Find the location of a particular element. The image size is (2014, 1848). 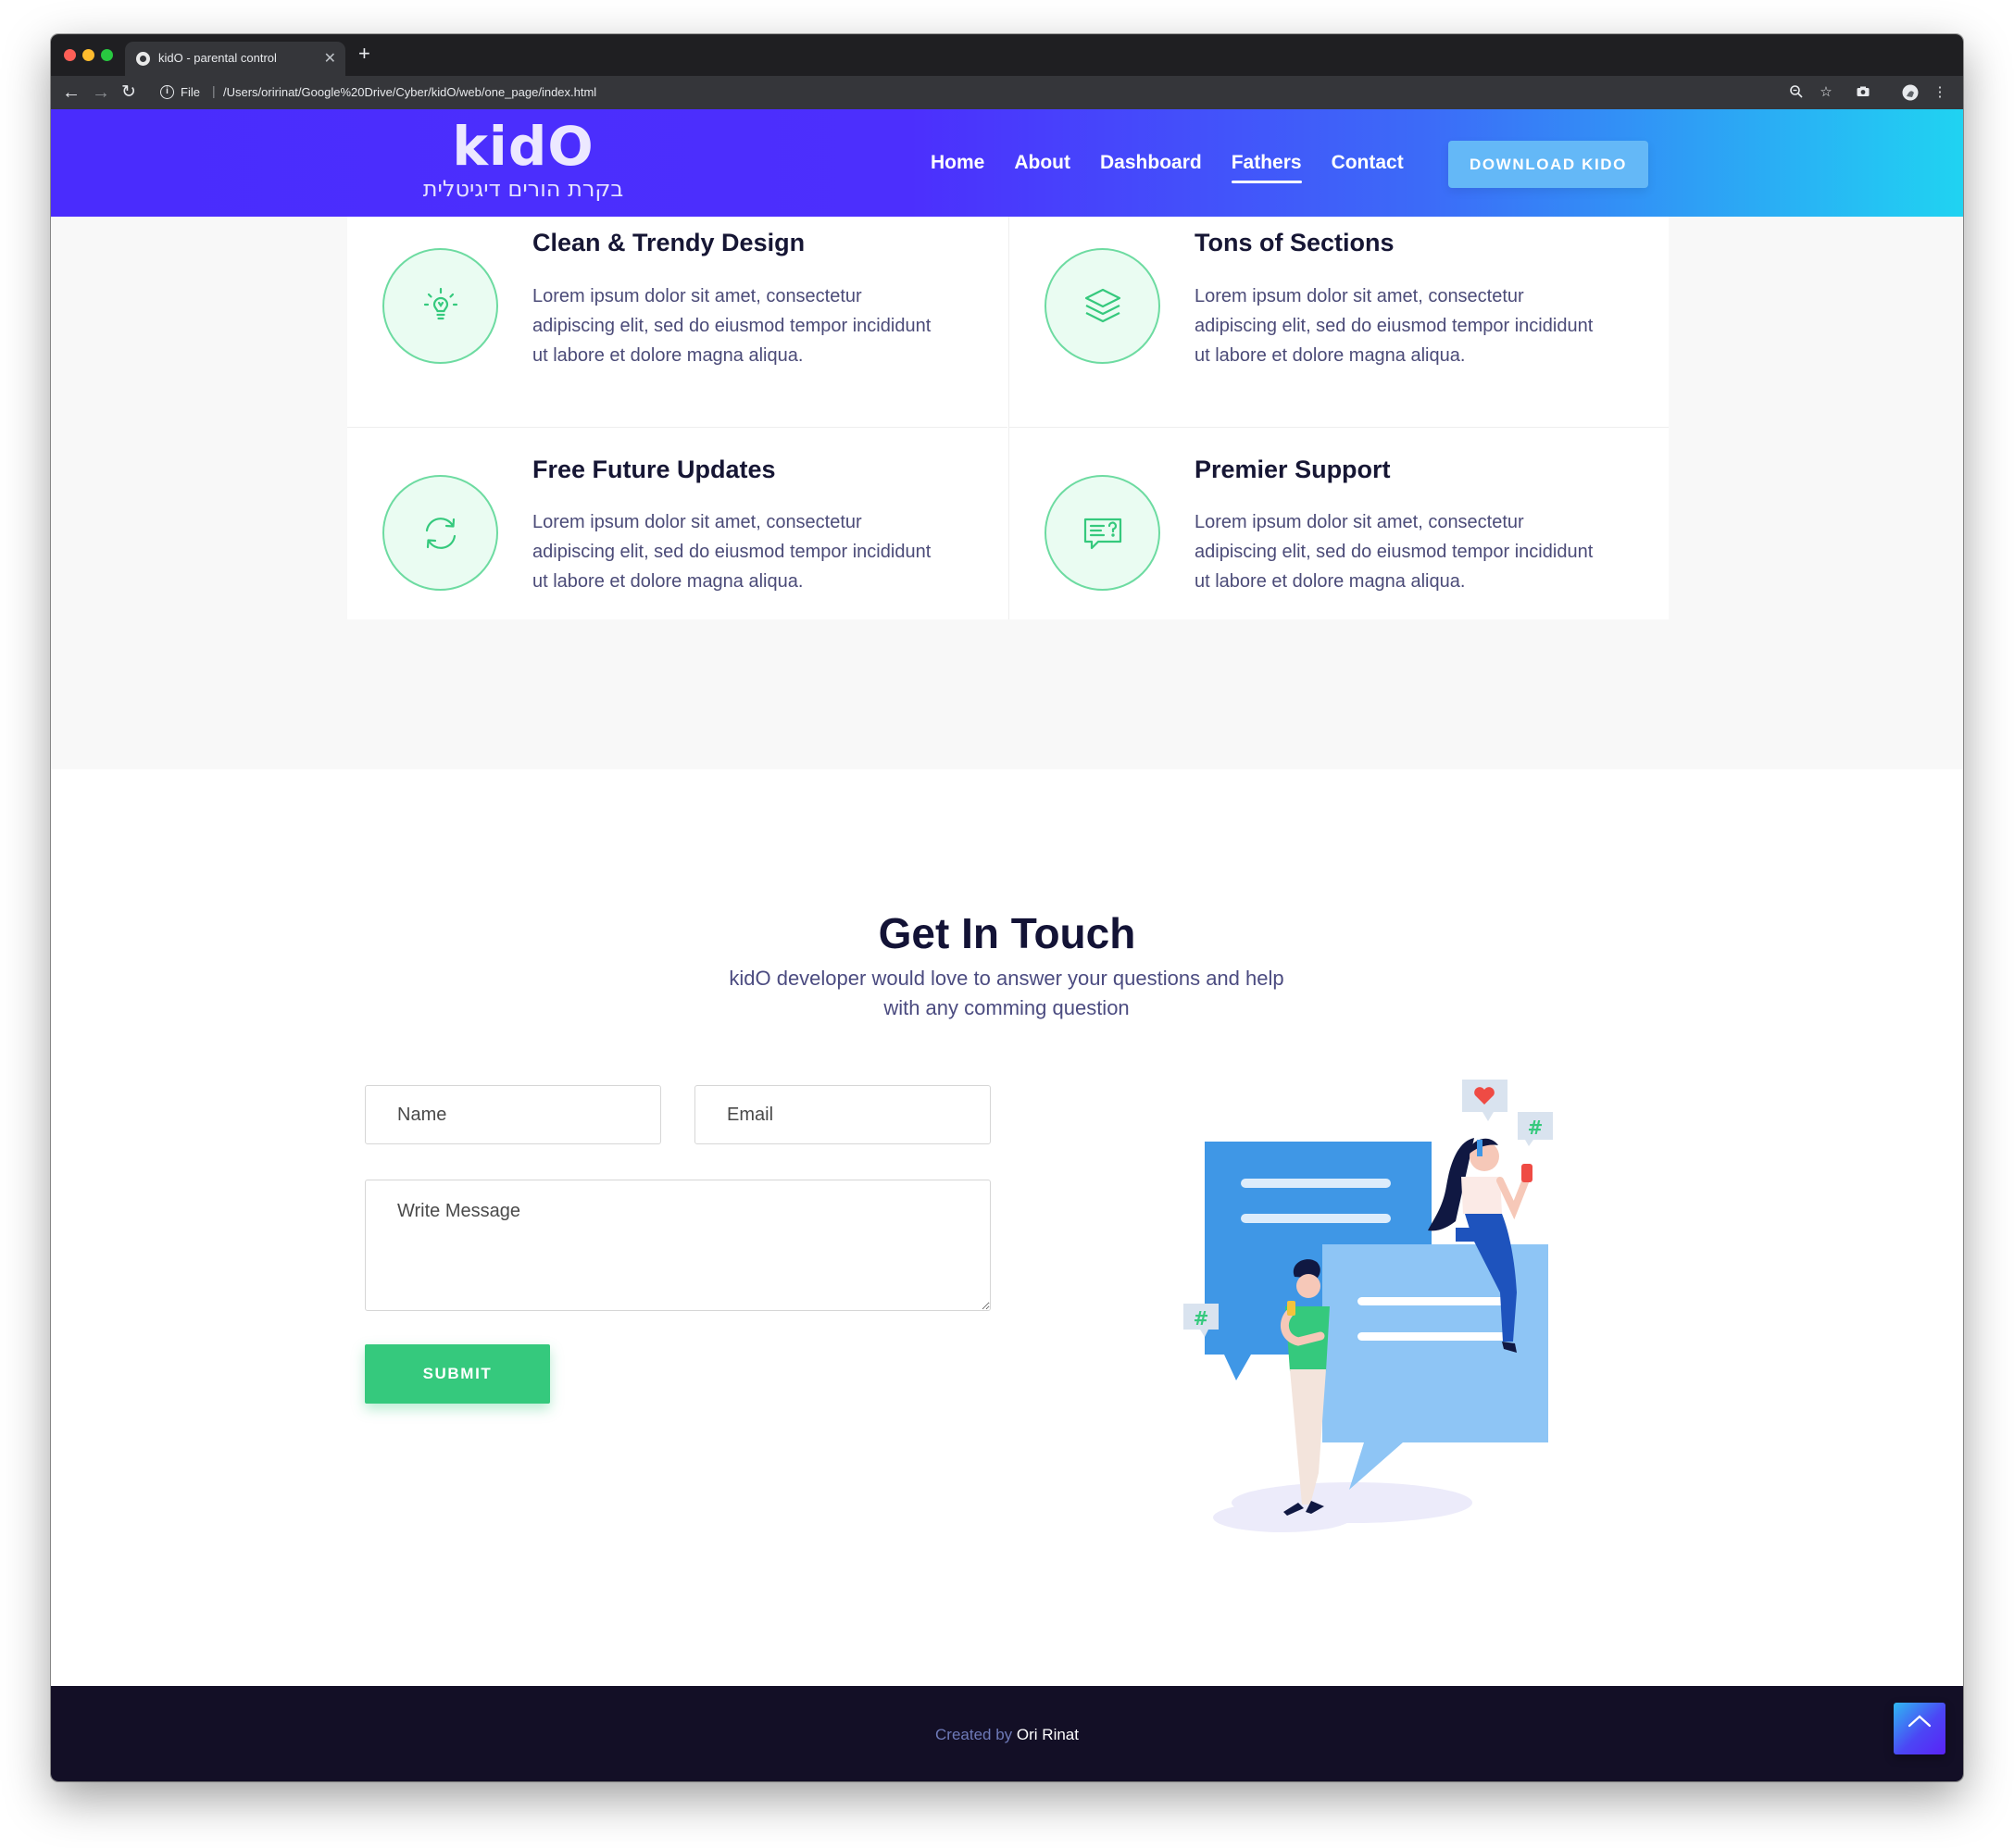

camera-extension-icon is located at coordinates (1863, 92).